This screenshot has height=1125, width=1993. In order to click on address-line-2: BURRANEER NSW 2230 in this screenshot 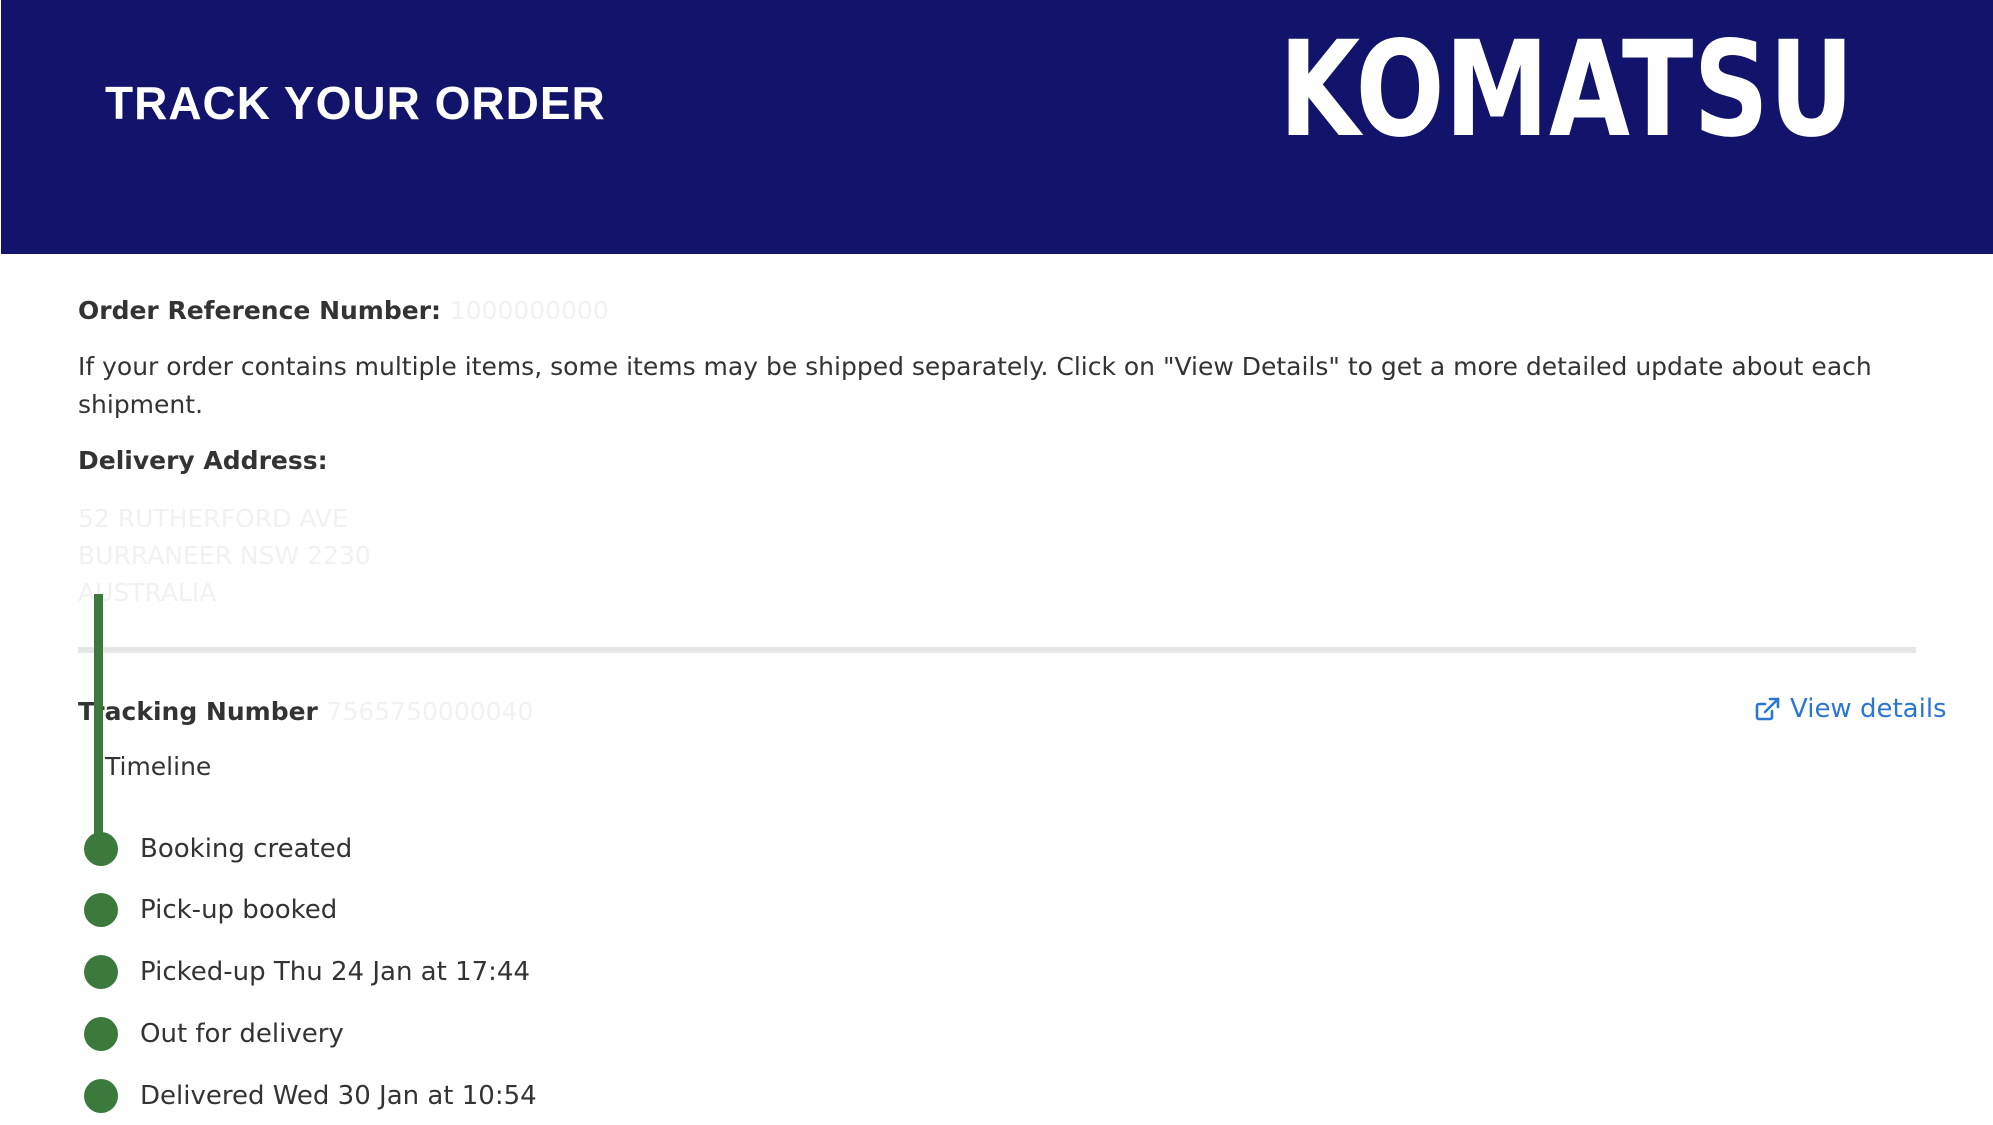, I will do `click(224, 555)`.